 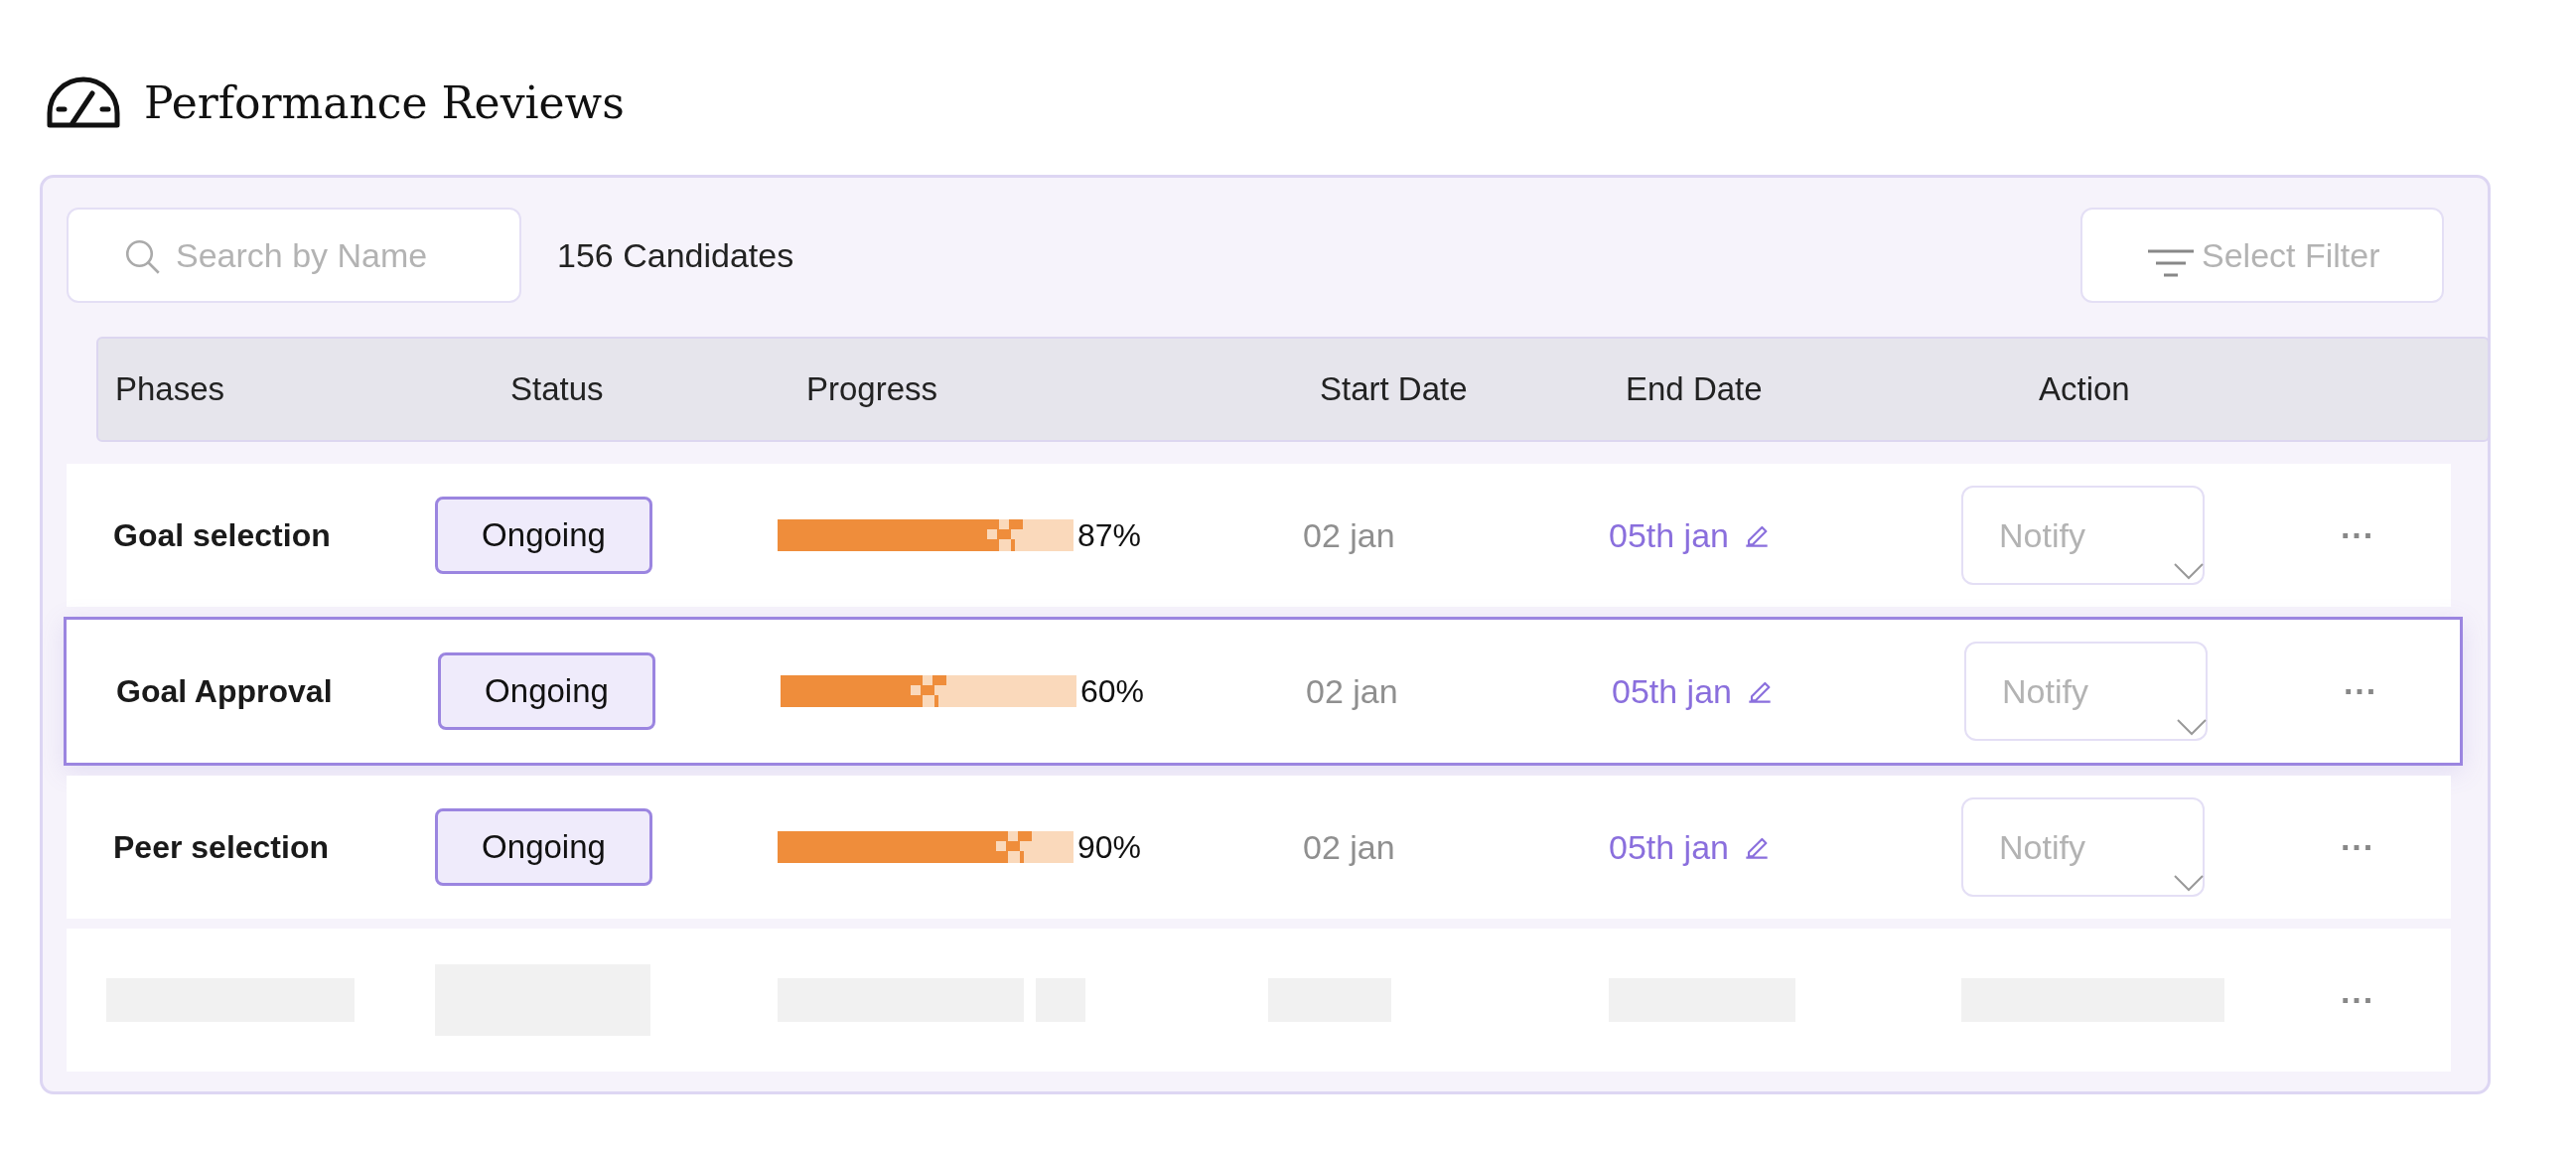 What do you see at coordinates (558, 389) in the screenshot?
I see `column-header: Status` at bounding box center [558, 389].